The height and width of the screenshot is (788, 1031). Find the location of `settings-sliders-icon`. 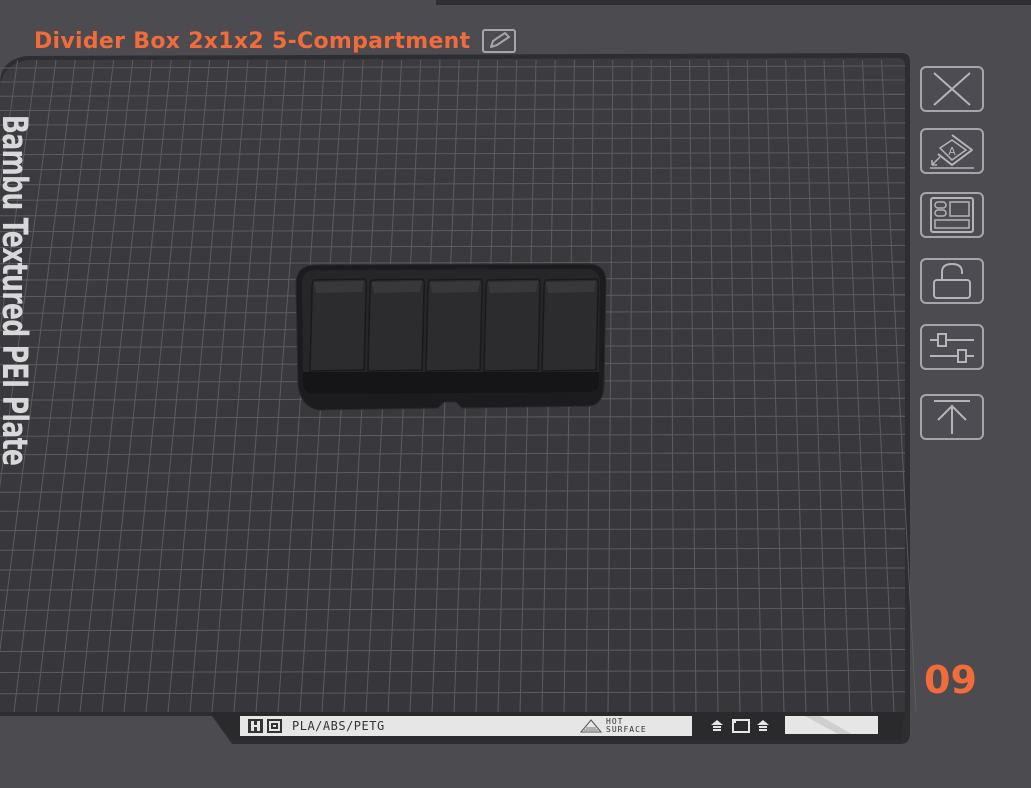

settings-sliders-icon is located at coordinates (952, 348).